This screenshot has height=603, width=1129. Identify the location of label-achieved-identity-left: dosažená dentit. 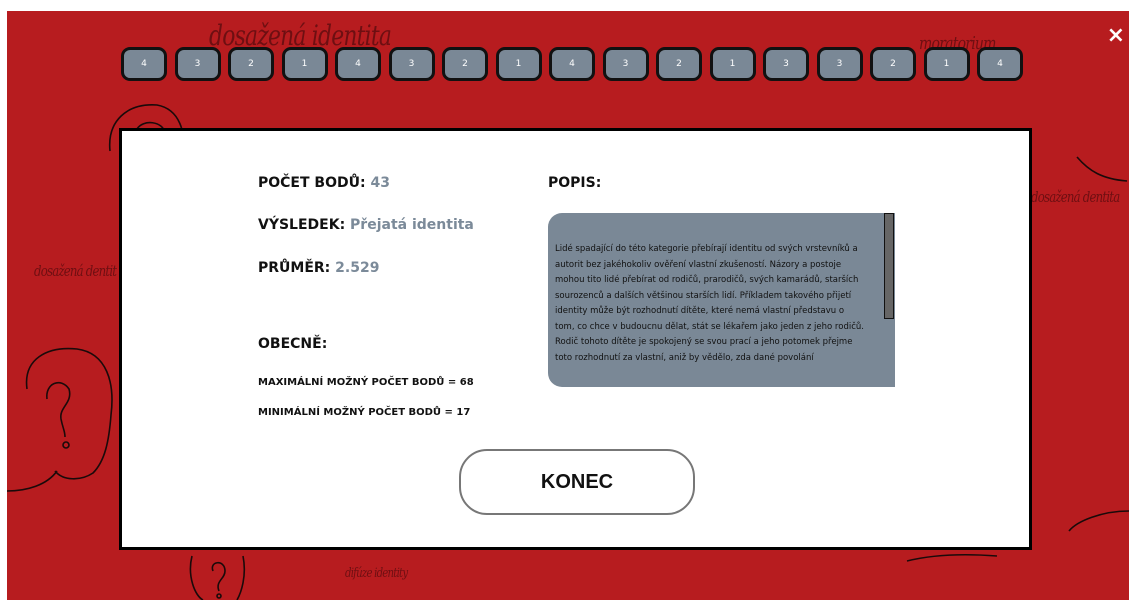
(75, 271).